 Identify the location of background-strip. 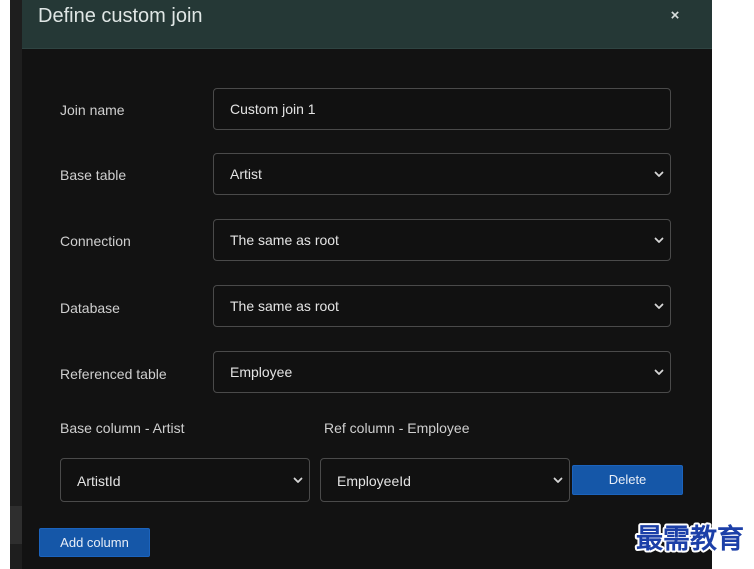
(5, 284).